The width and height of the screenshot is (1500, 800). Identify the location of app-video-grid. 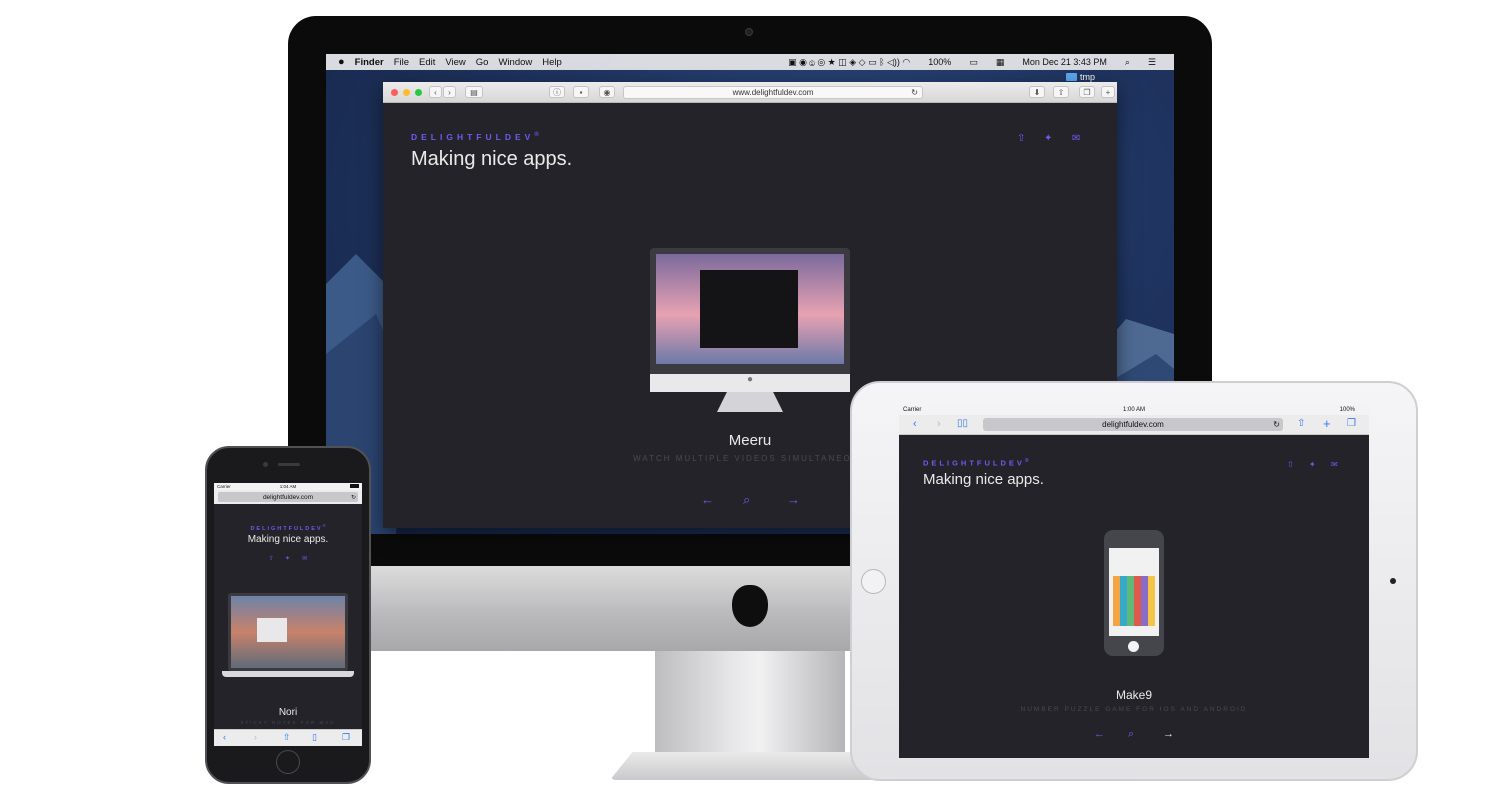
(749, 309).